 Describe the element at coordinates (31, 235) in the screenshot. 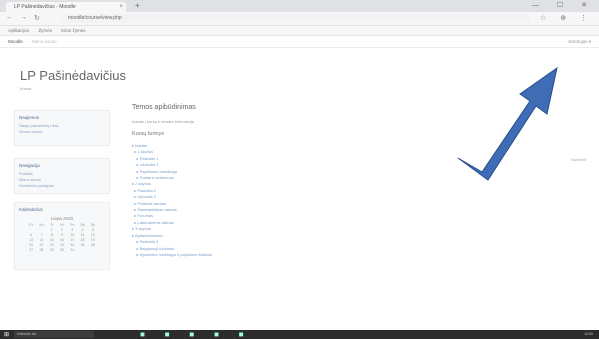

I see `calendar-day: 6` at that location.